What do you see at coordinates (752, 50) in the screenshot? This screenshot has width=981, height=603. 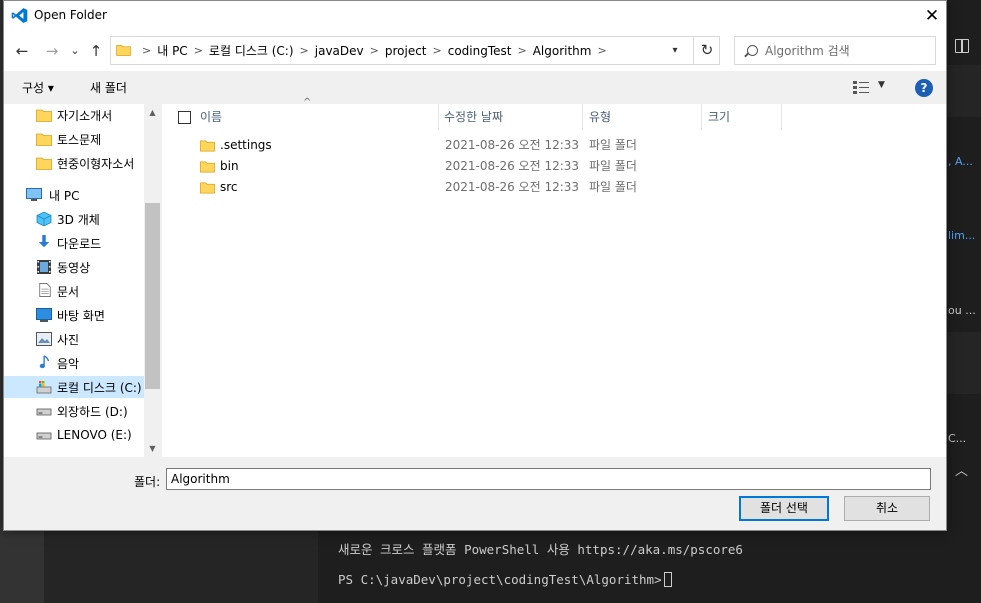 I see `search-icon` at bounding box center [752, 50].